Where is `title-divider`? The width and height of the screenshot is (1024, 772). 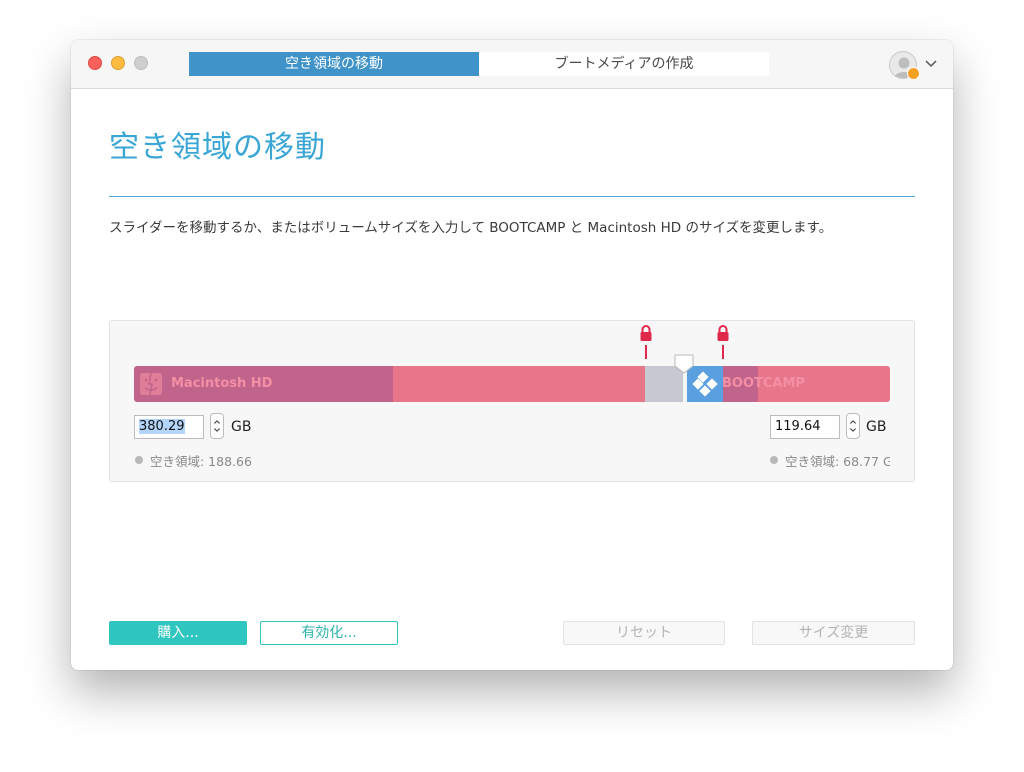 title-divider is located at coordinates (512, 196).